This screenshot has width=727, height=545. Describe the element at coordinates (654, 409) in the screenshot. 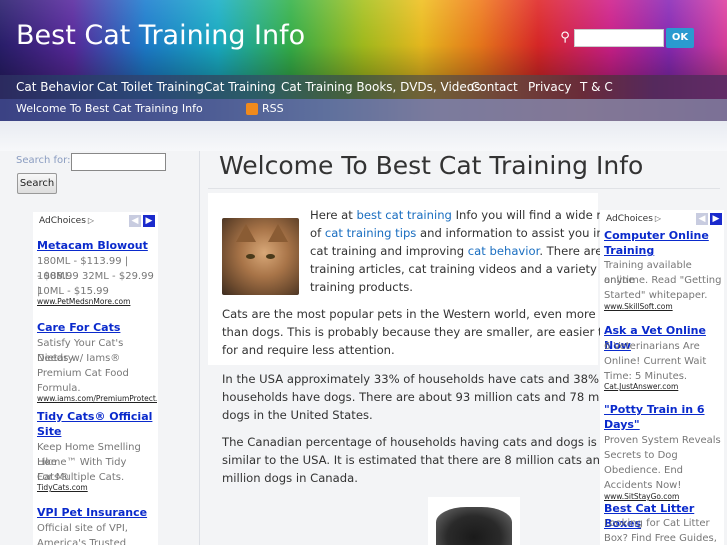

I see `ad-title: "Potty Train in 6` at that location.